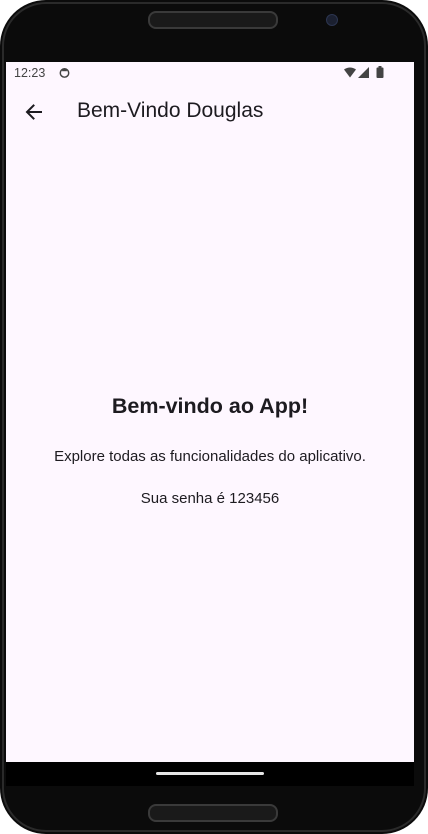 This screenshot has width=428, height=834. What do you see at coordinates (380, 72) in the screenshot?
I see `battery-icon` at bounding box center [380, 72].